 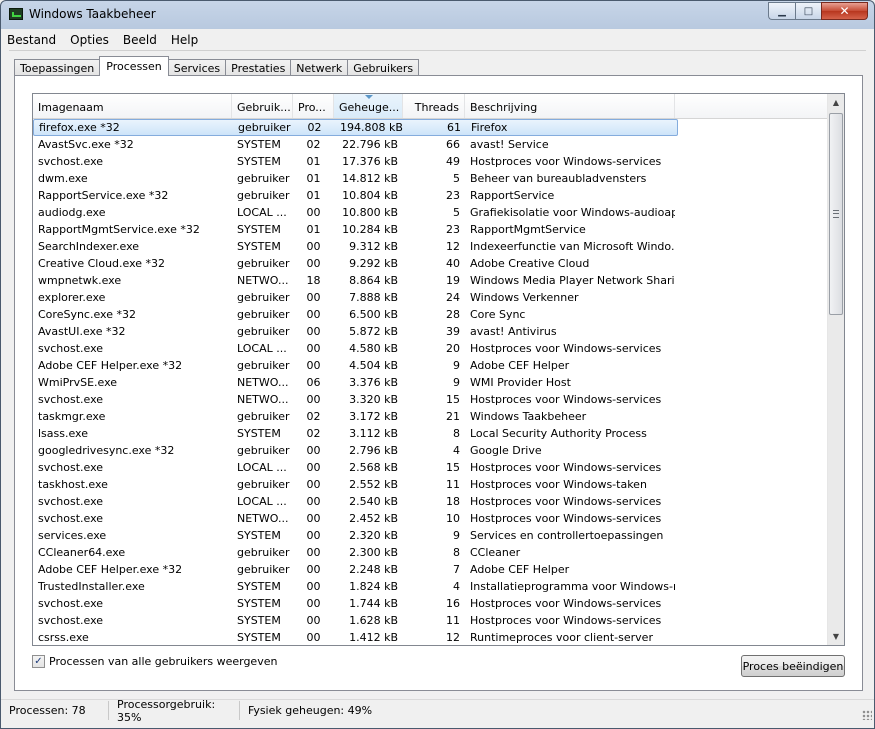 What do you see at coordinates (530, 263) in the screenshot?
I see `cell-desc: Adobe Creative Cloud` at bounding box center [530, 263].